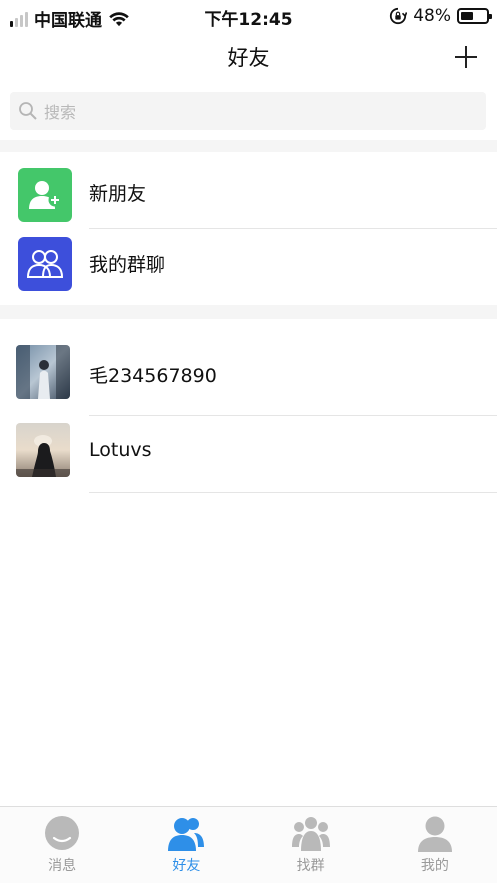  What do you see at coordinates (127, 265) in the screenshot?
I see `group-chats-label: 我的群聊` at bounding box center [127, 265].